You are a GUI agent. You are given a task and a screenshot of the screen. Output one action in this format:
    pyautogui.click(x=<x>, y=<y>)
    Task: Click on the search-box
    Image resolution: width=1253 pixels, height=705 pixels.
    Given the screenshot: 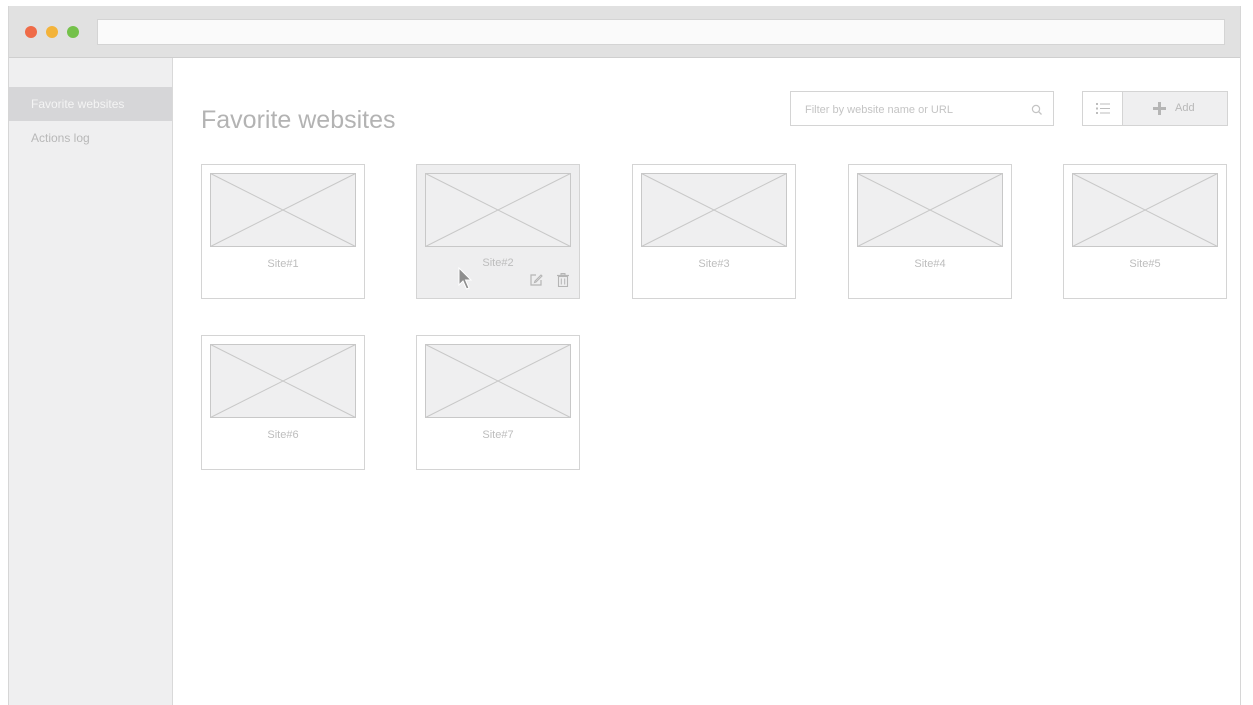 What is the action you would take?
    pyautogui.click(x=922, y=108)
    